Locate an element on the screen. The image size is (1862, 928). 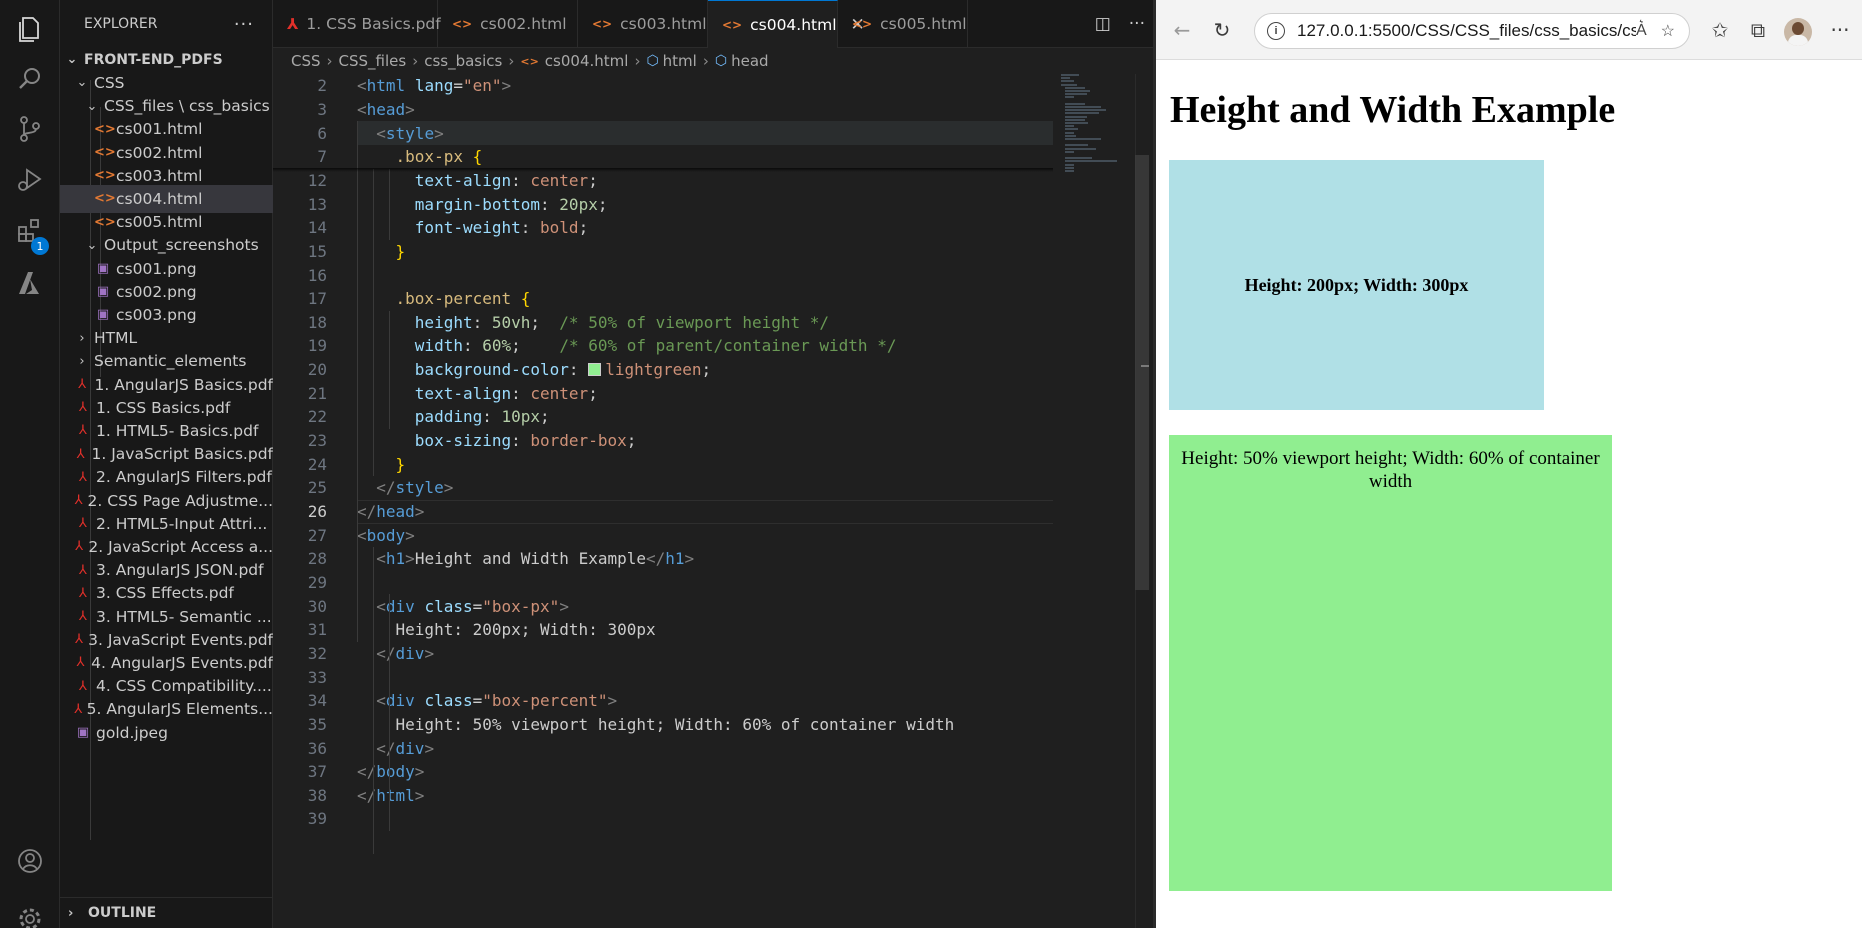
code-line: 31 Height: 200px; Width: 300px is located at coordinates (663, 630).